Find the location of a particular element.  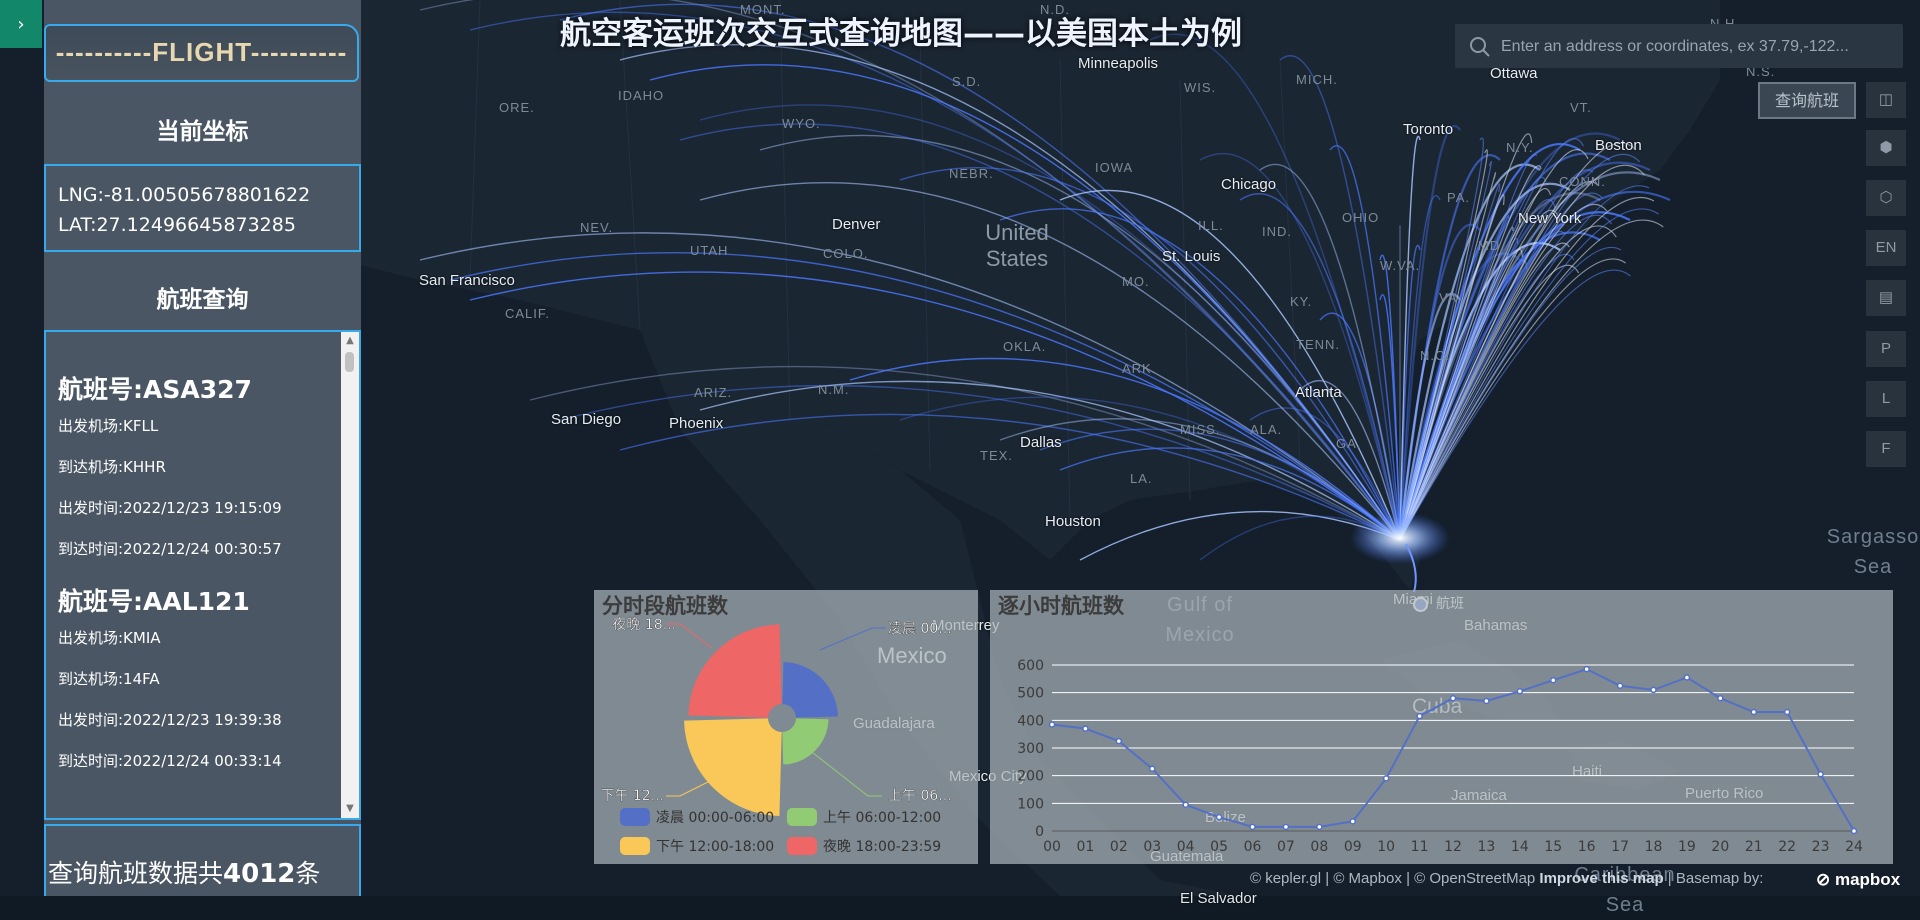

city-label: Phoenix is located at coordinates (696, 423).